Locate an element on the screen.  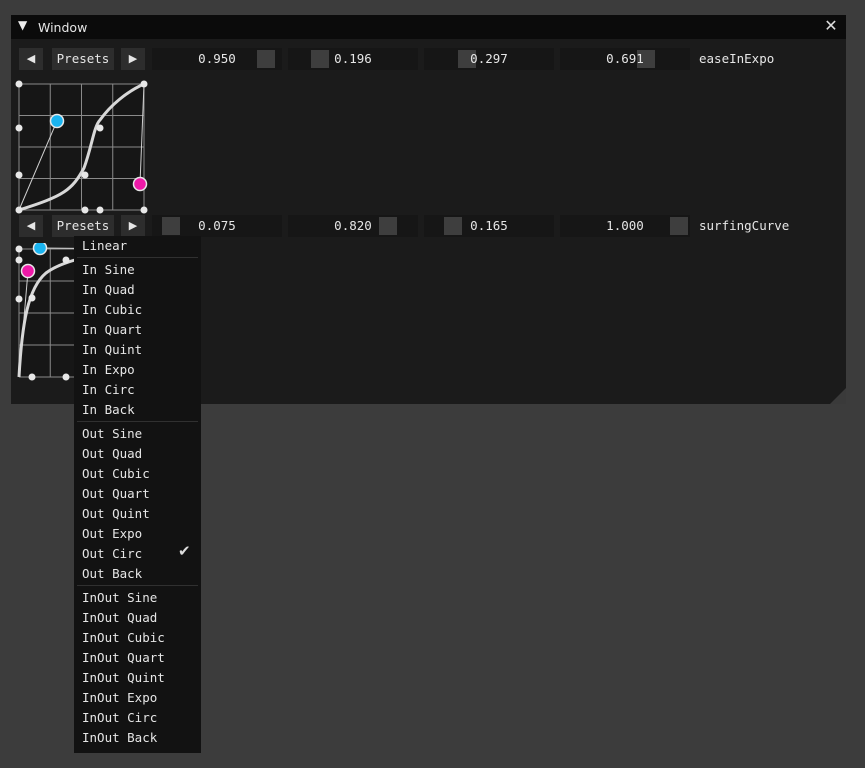
menu-item-in-quart: In Quart is located at coordinates (112, 330).